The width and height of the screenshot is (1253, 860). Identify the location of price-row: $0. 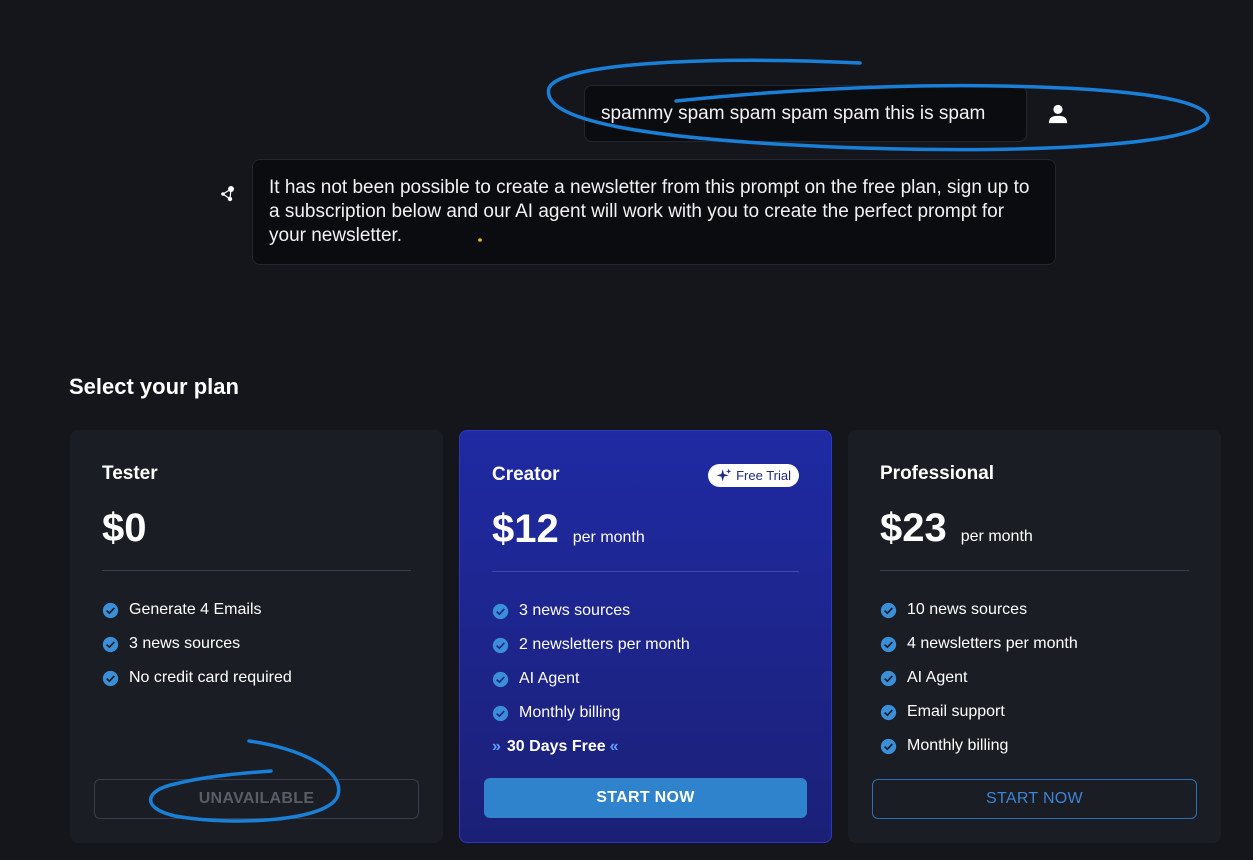
(256, 532).